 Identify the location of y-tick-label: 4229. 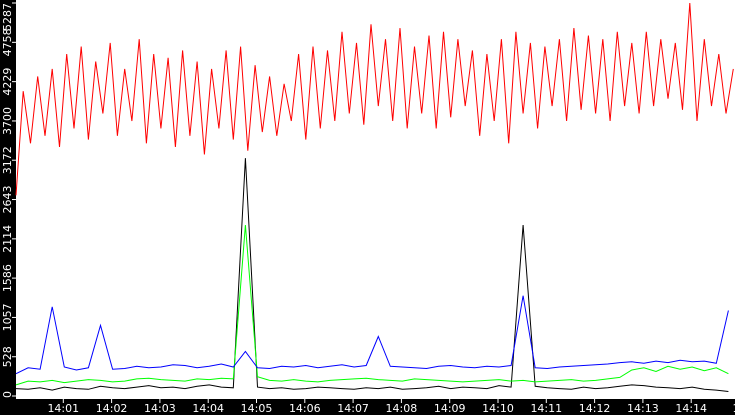
(7, 82).